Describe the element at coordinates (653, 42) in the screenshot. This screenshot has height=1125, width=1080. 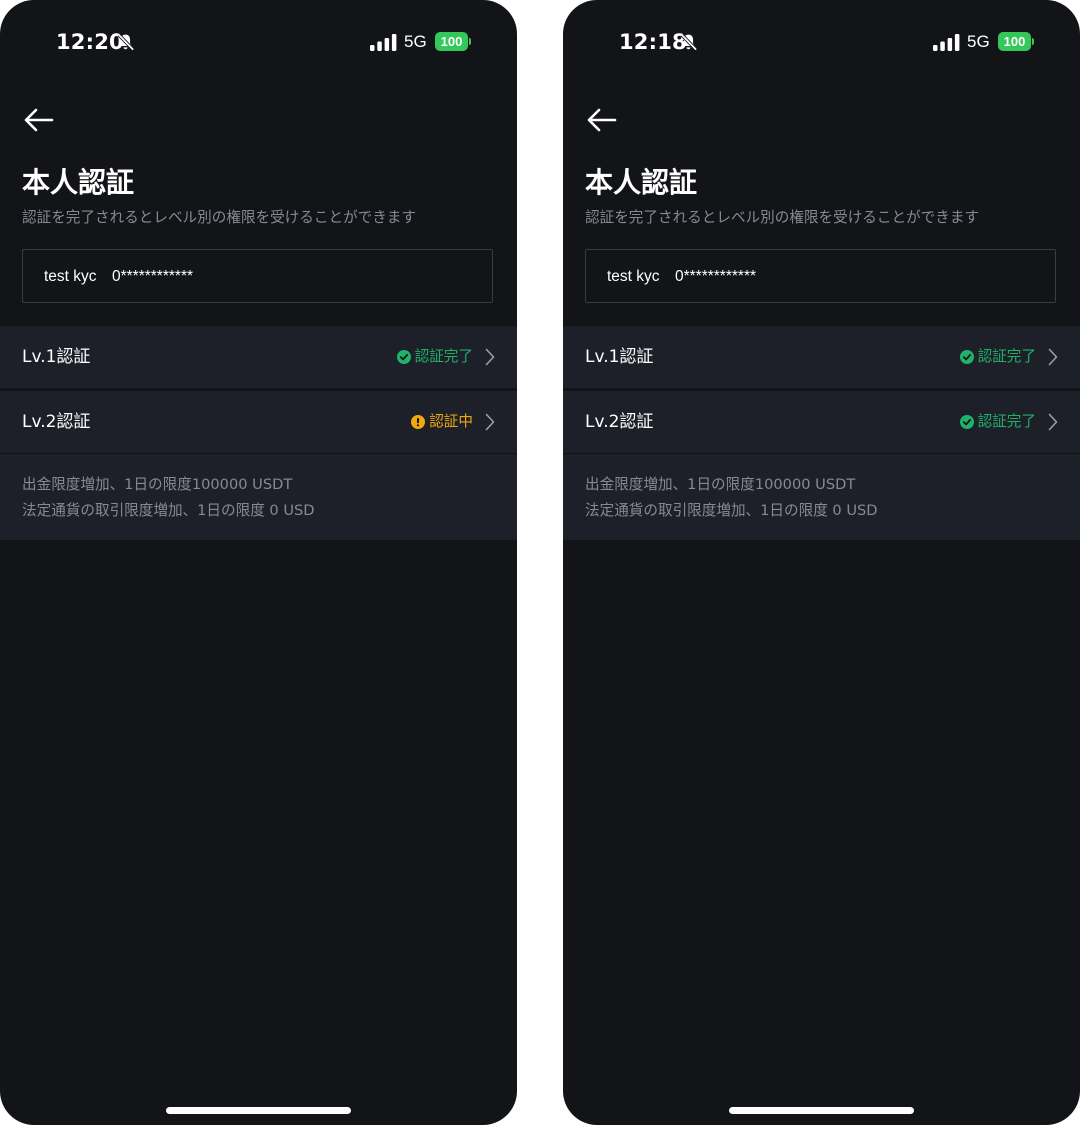
I see `status-time: 12:18` at that location.